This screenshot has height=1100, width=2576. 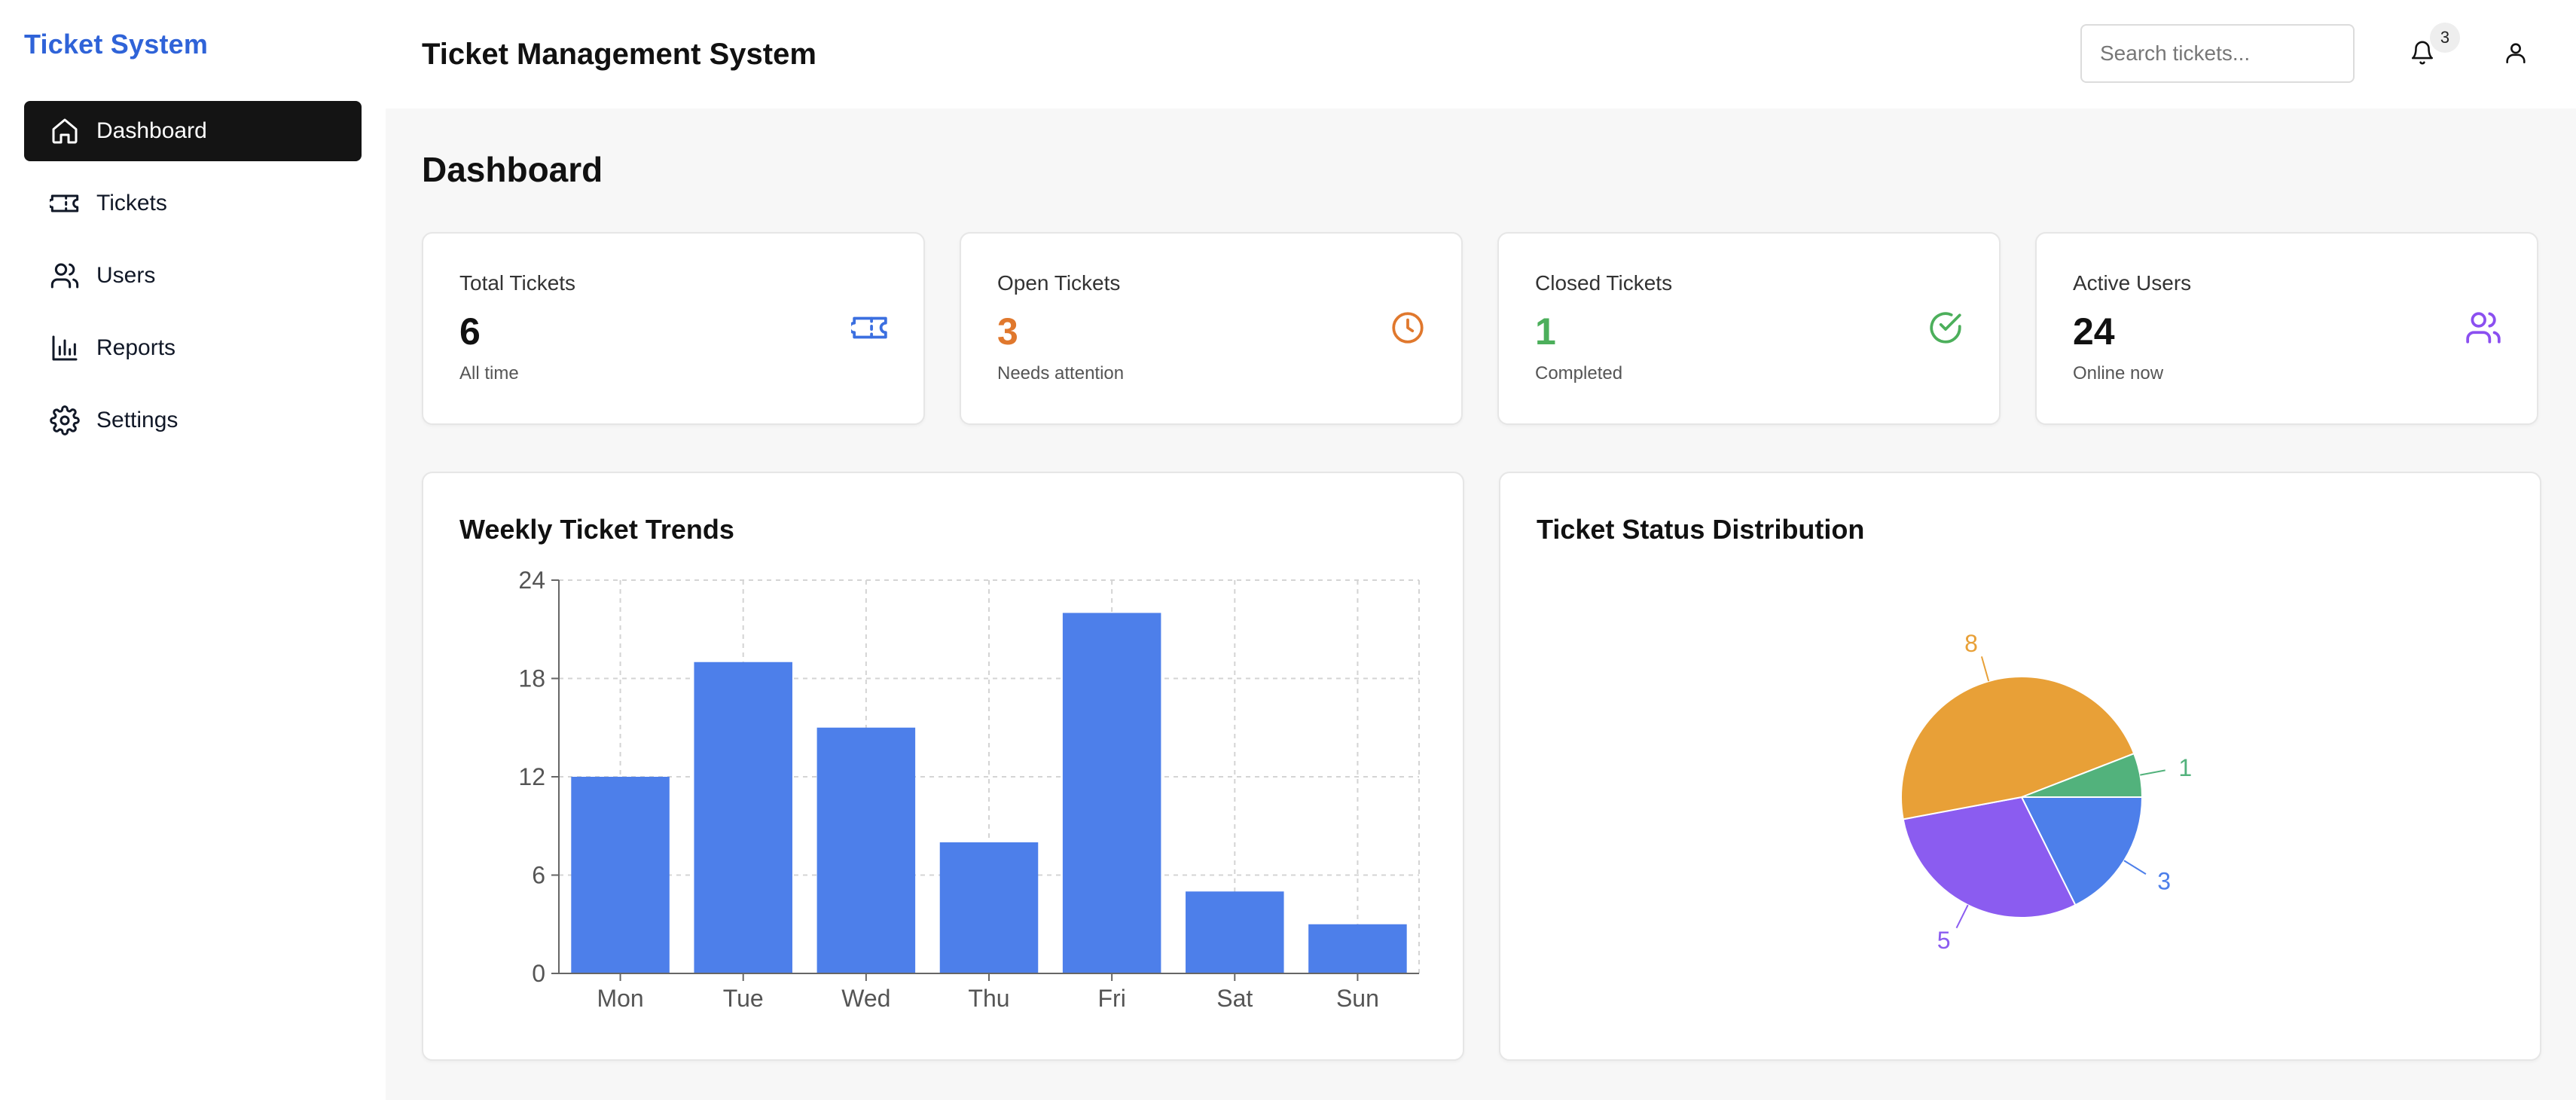 What do you see at coordinates (619, 54) in the screenshot?
I see `app-title: Ticket Management System` at bounding box center [619, 54].